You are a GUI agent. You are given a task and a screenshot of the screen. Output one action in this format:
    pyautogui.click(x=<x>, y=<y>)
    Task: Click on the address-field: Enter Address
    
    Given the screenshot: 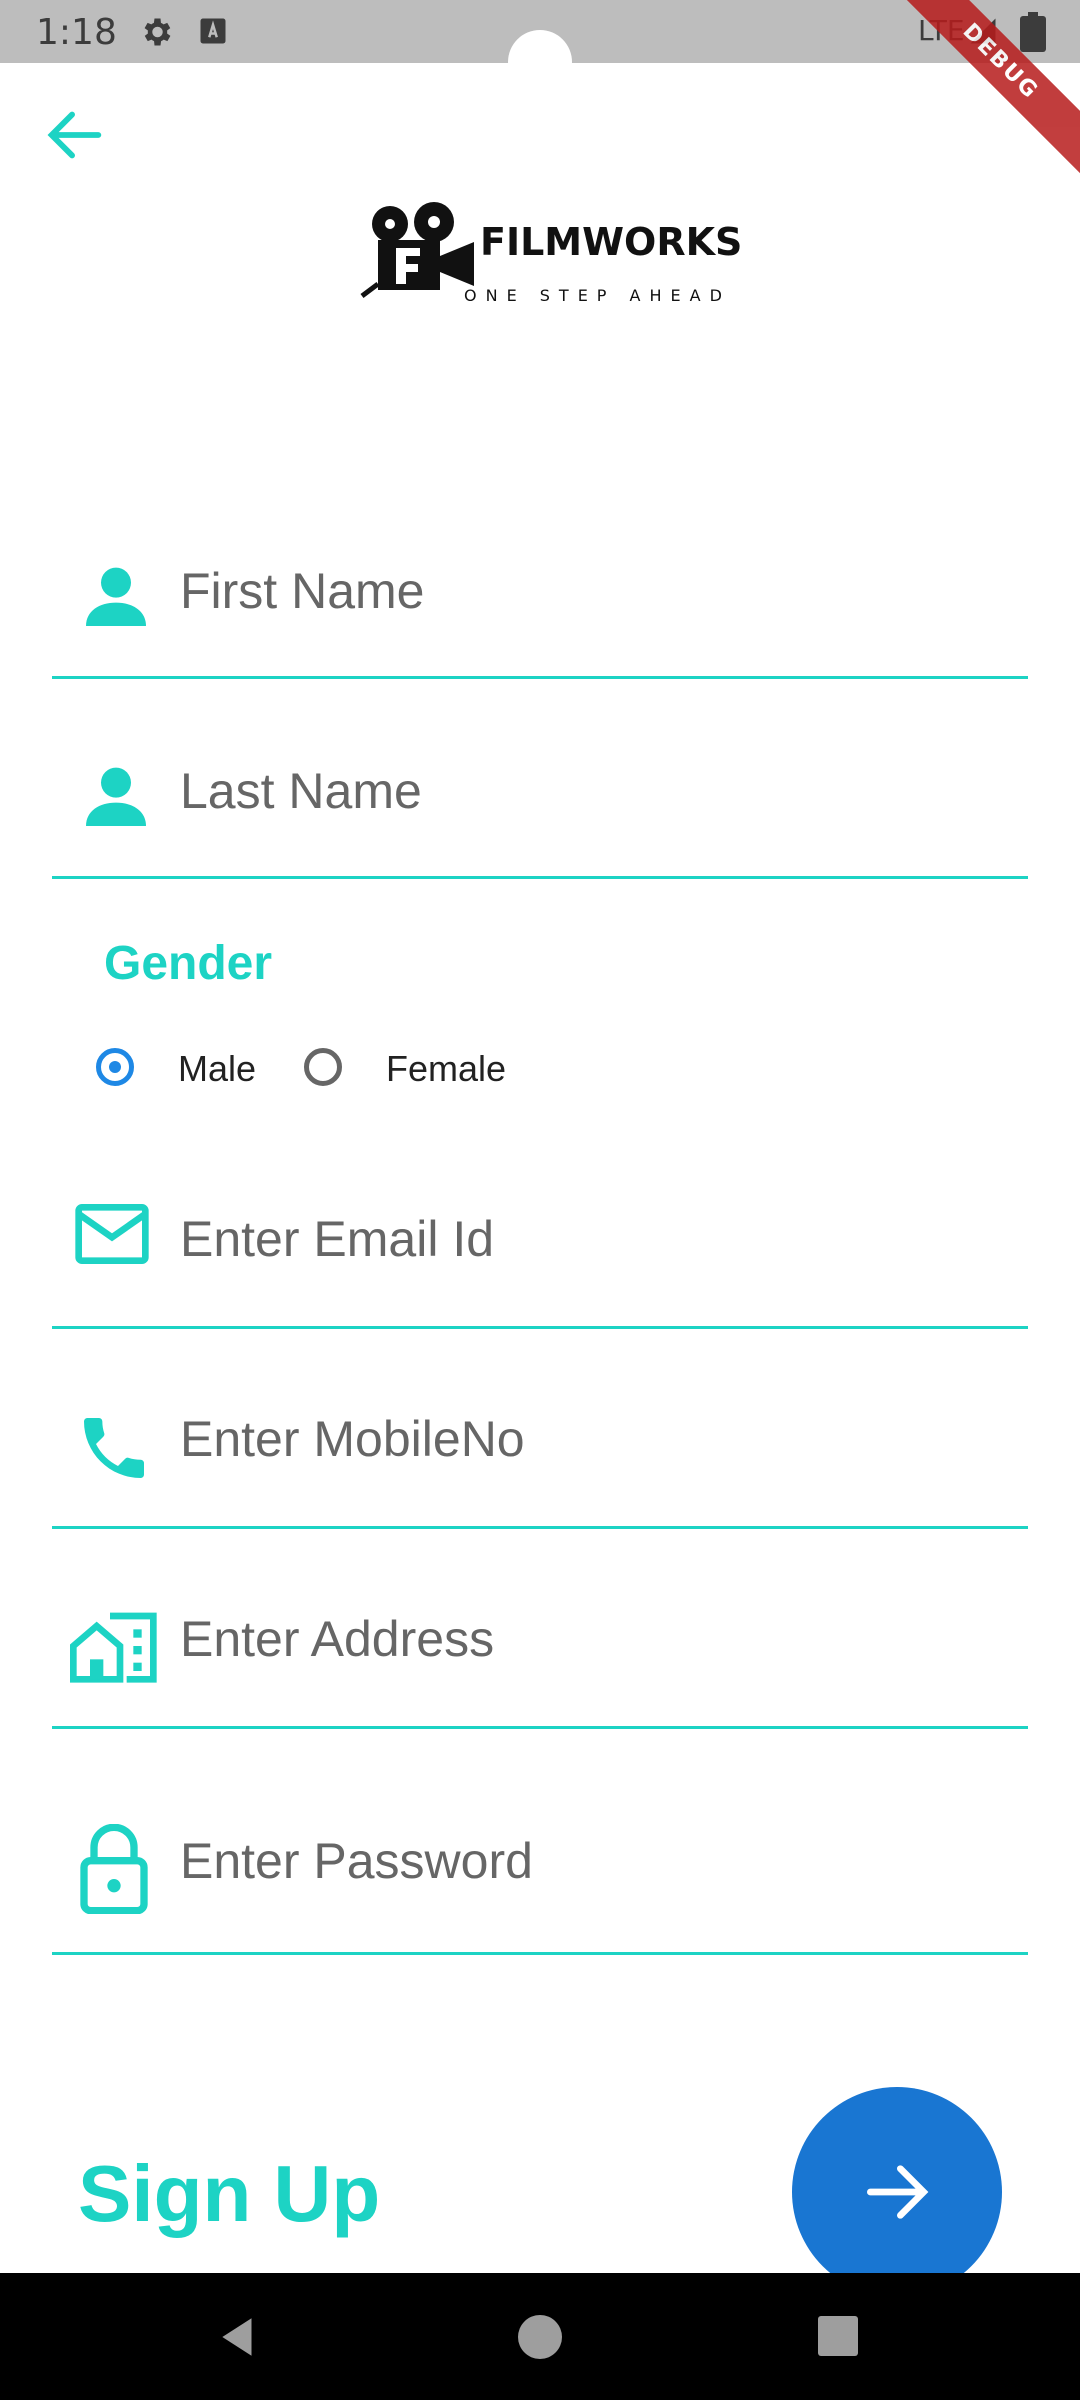 What is the action you would take?
    pyautogui.click(x=540, y=1645)
    